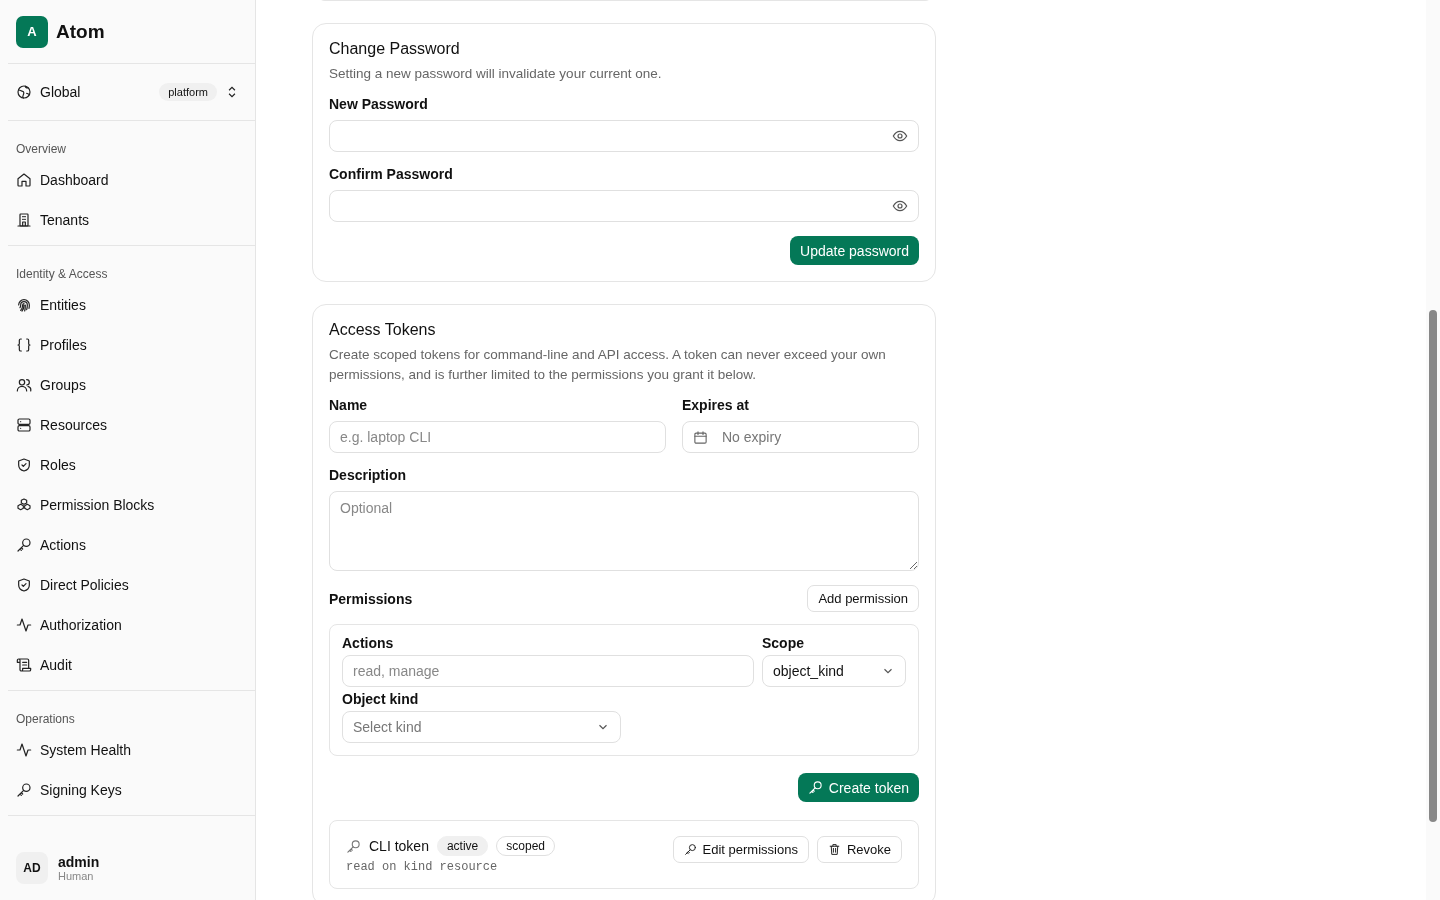  I want to click on card-title: Change Password, so click(395, 49).